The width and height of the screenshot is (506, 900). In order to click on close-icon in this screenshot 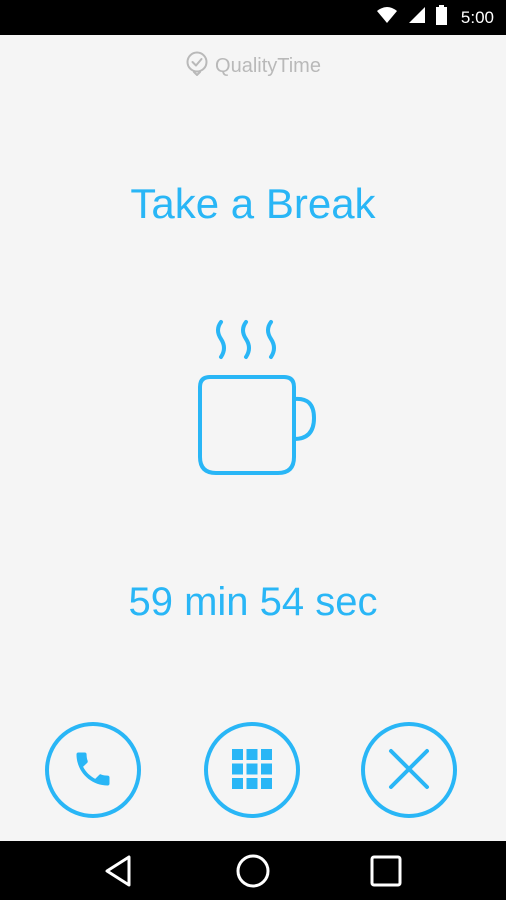, I will do `click(409, 770)`.